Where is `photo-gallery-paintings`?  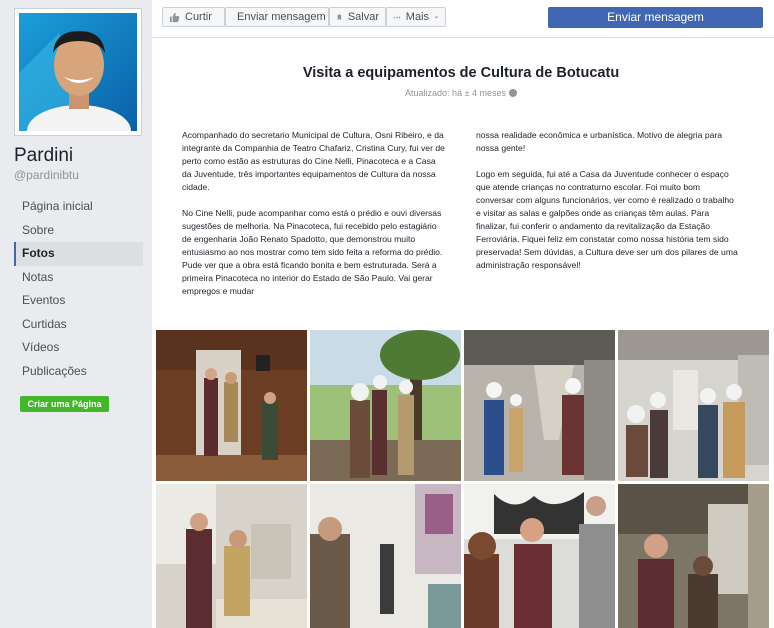
photo-gallery-paintings is located at coordinates (385, 556).